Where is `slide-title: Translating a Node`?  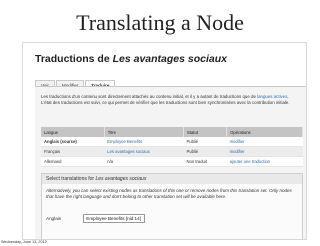
slide-title: Translating a Node is located at coordinates (160, 22).